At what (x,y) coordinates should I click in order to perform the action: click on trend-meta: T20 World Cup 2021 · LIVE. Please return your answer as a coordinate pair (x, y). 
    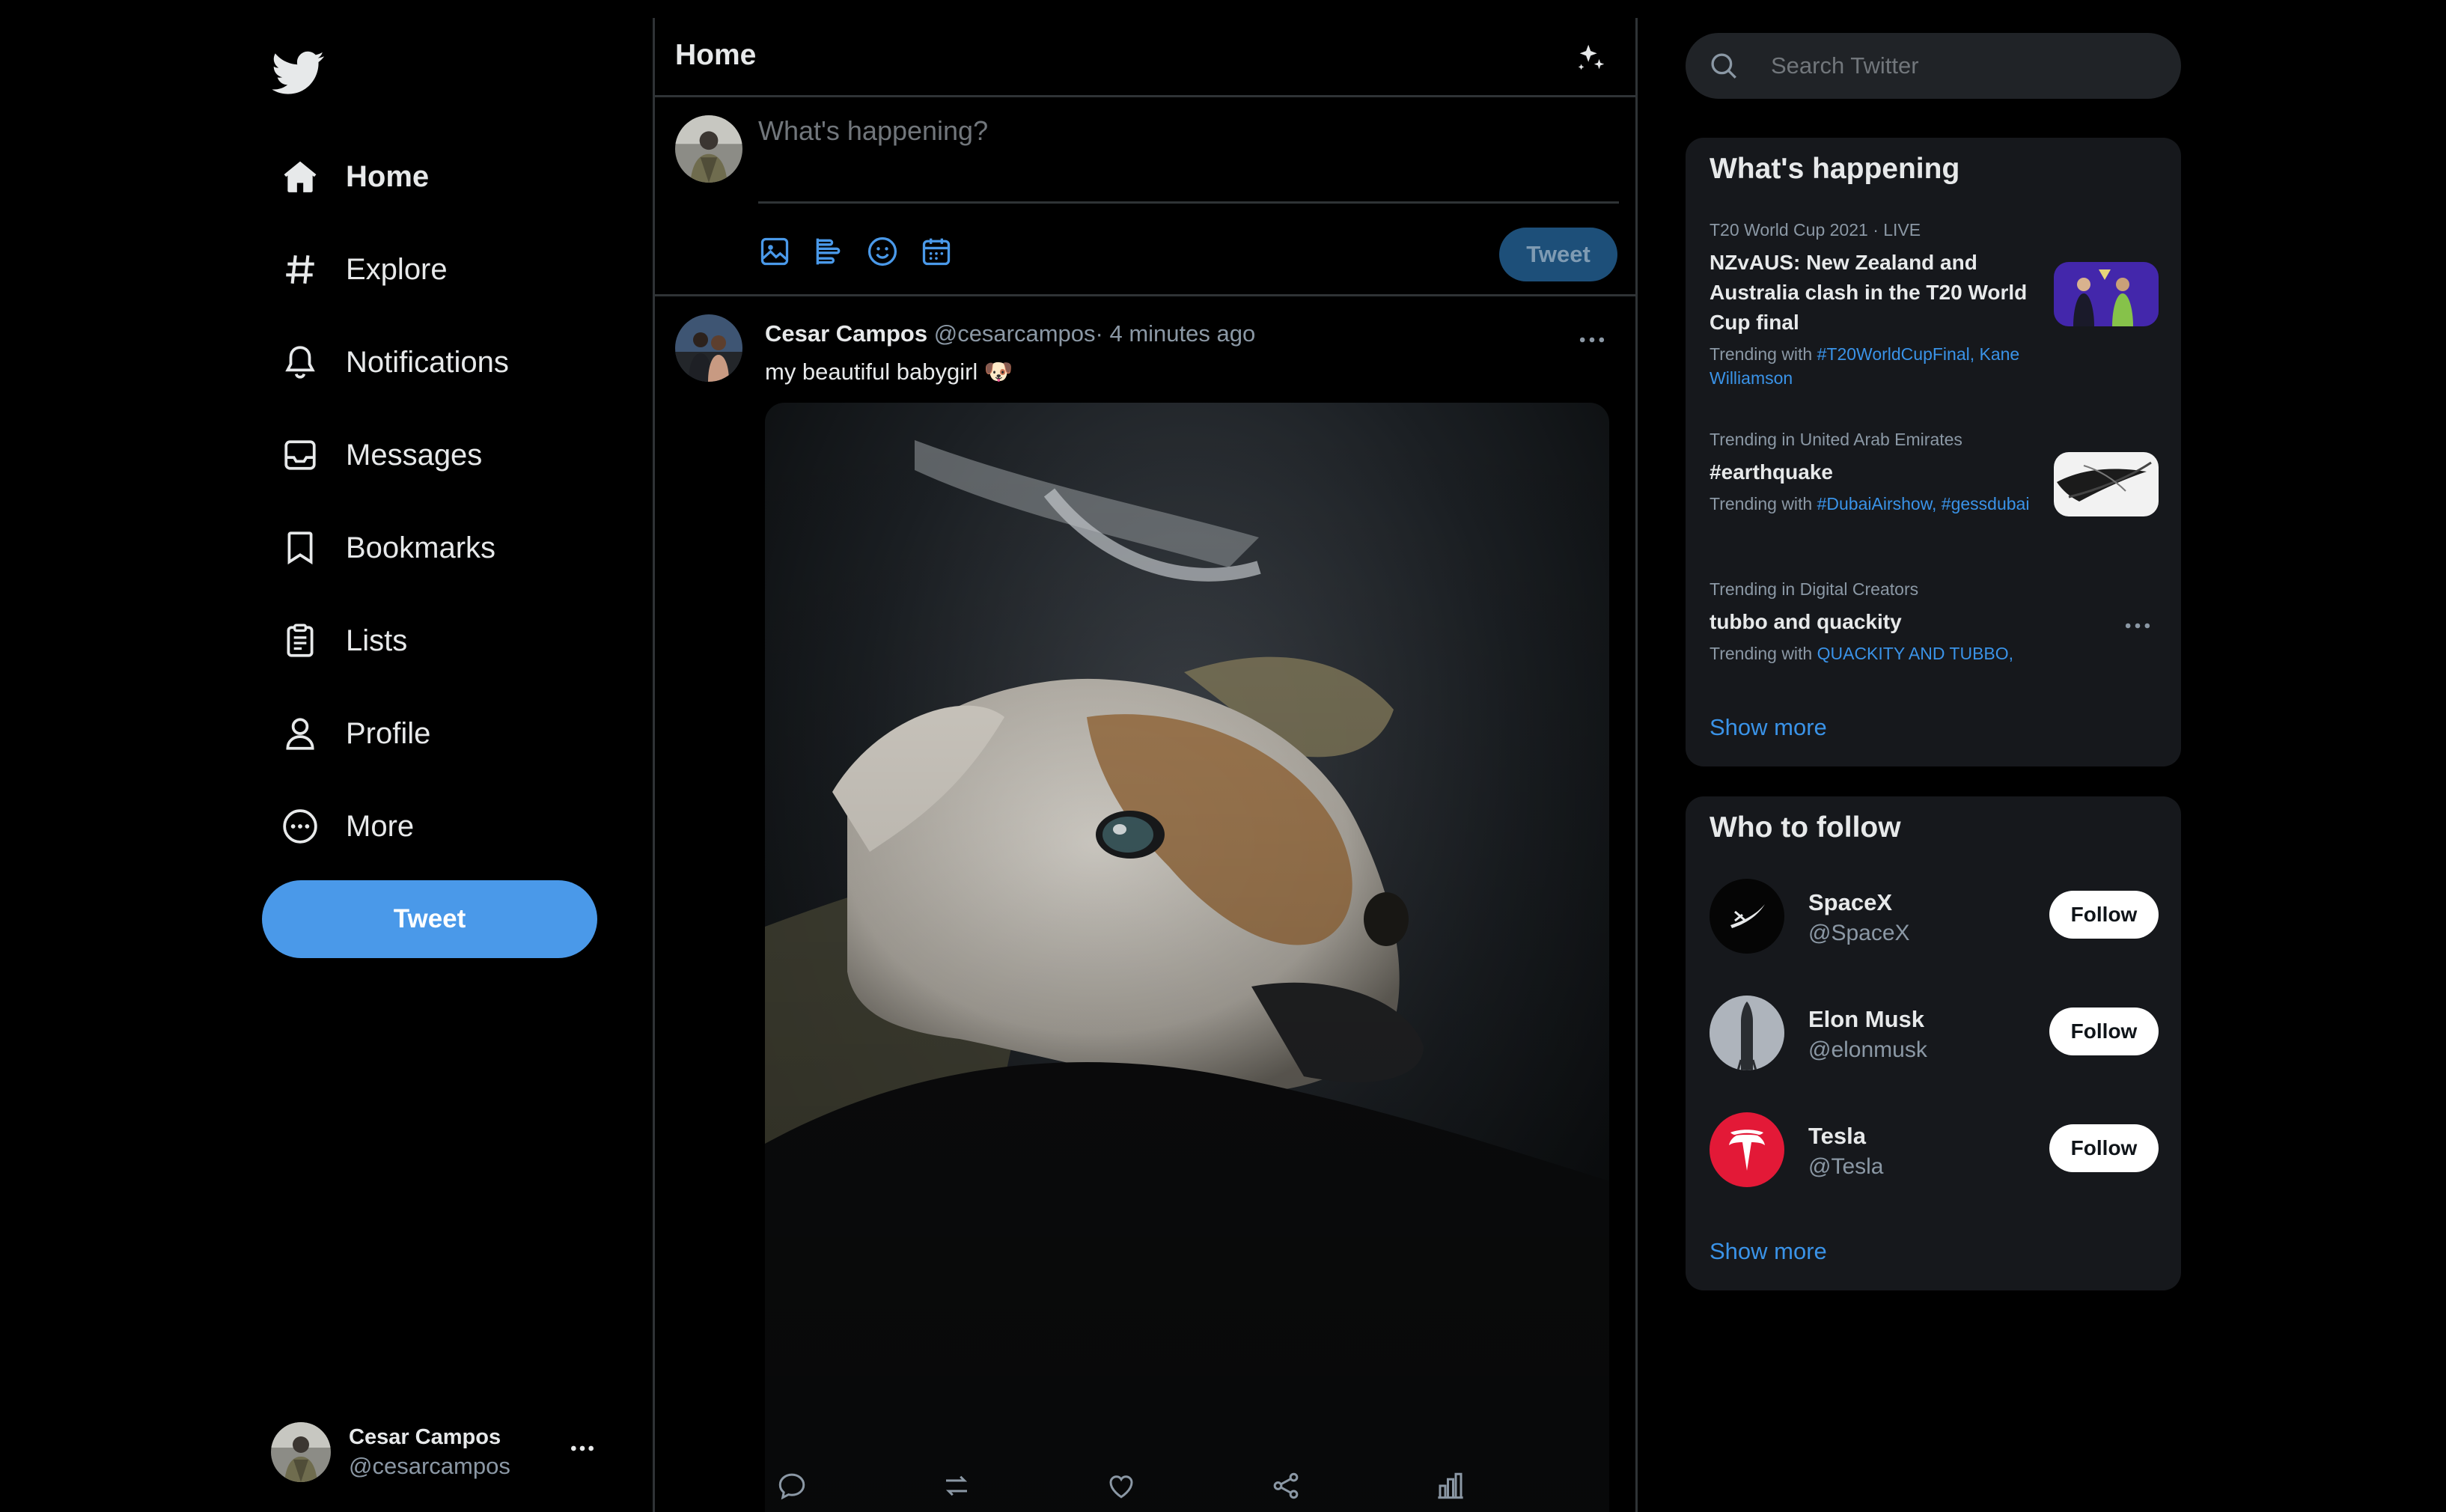
    Looking at the image, I should click on (1816, 230).